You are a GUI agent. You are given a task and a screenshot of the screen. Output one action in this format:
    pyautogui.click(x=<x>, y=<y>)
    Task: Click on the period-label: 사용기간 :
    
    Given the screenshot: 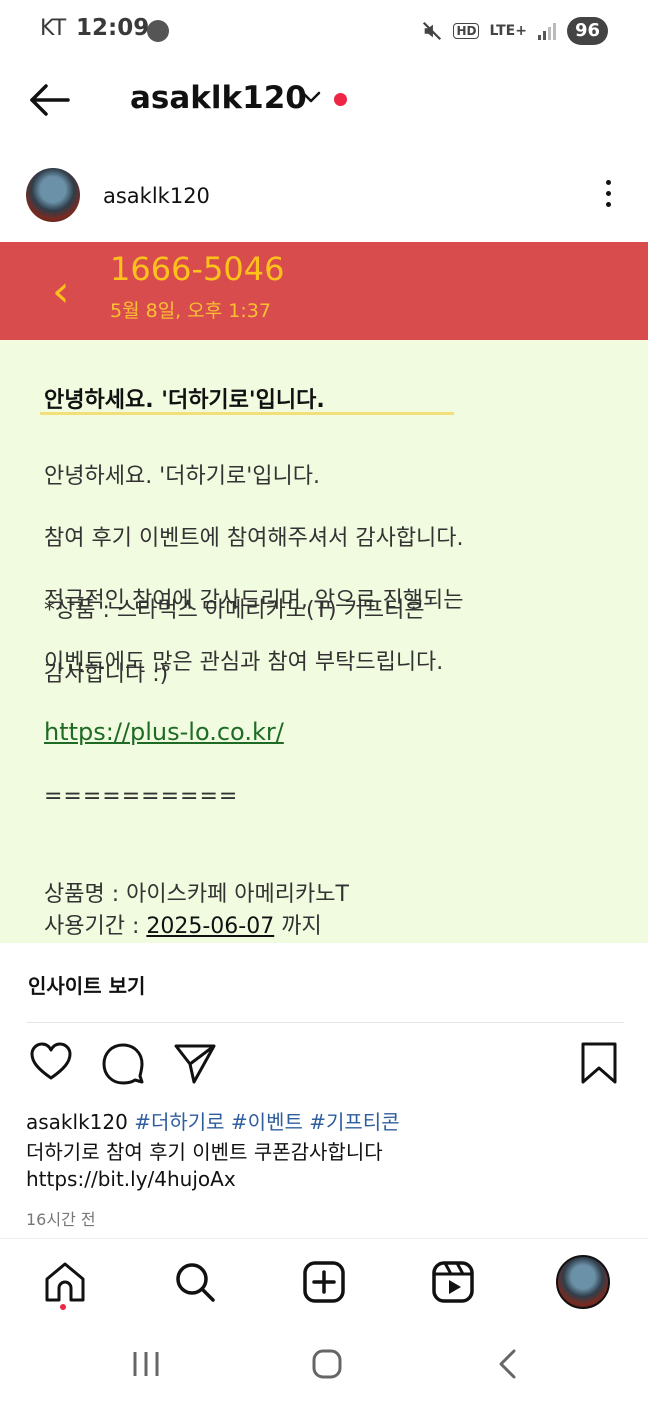 What is the action you would take?
    pyautogui.click(x=95, y=926)
    